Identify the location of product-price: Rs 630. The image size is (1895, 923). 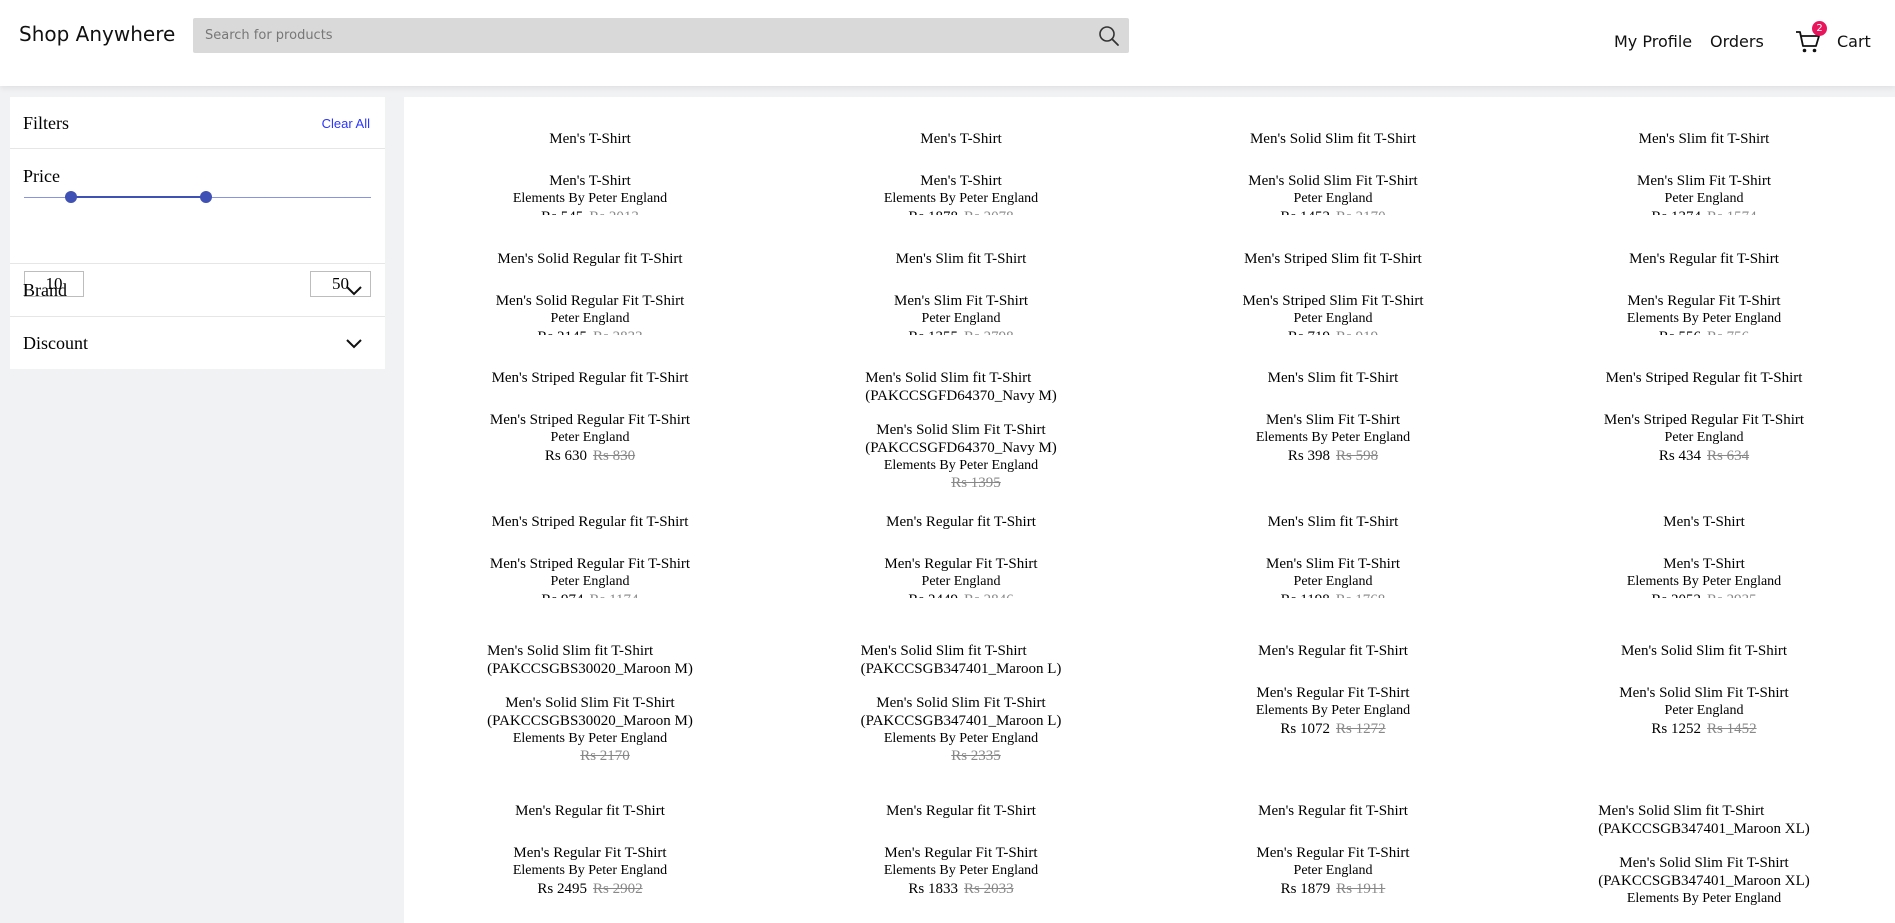
(565, 456).